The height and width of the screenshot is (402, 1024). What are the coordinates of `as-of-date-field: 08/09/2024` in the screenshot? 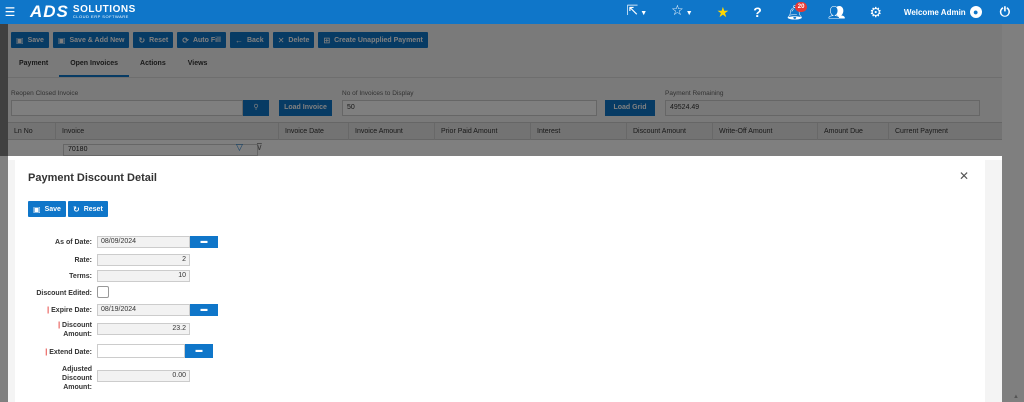 It's located at (143, 242).